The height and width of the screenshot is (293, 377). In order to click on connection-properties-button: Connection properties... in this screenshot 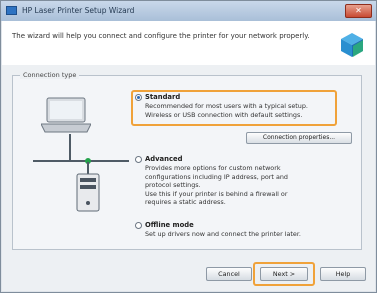, I will do `click(299, 138)`.